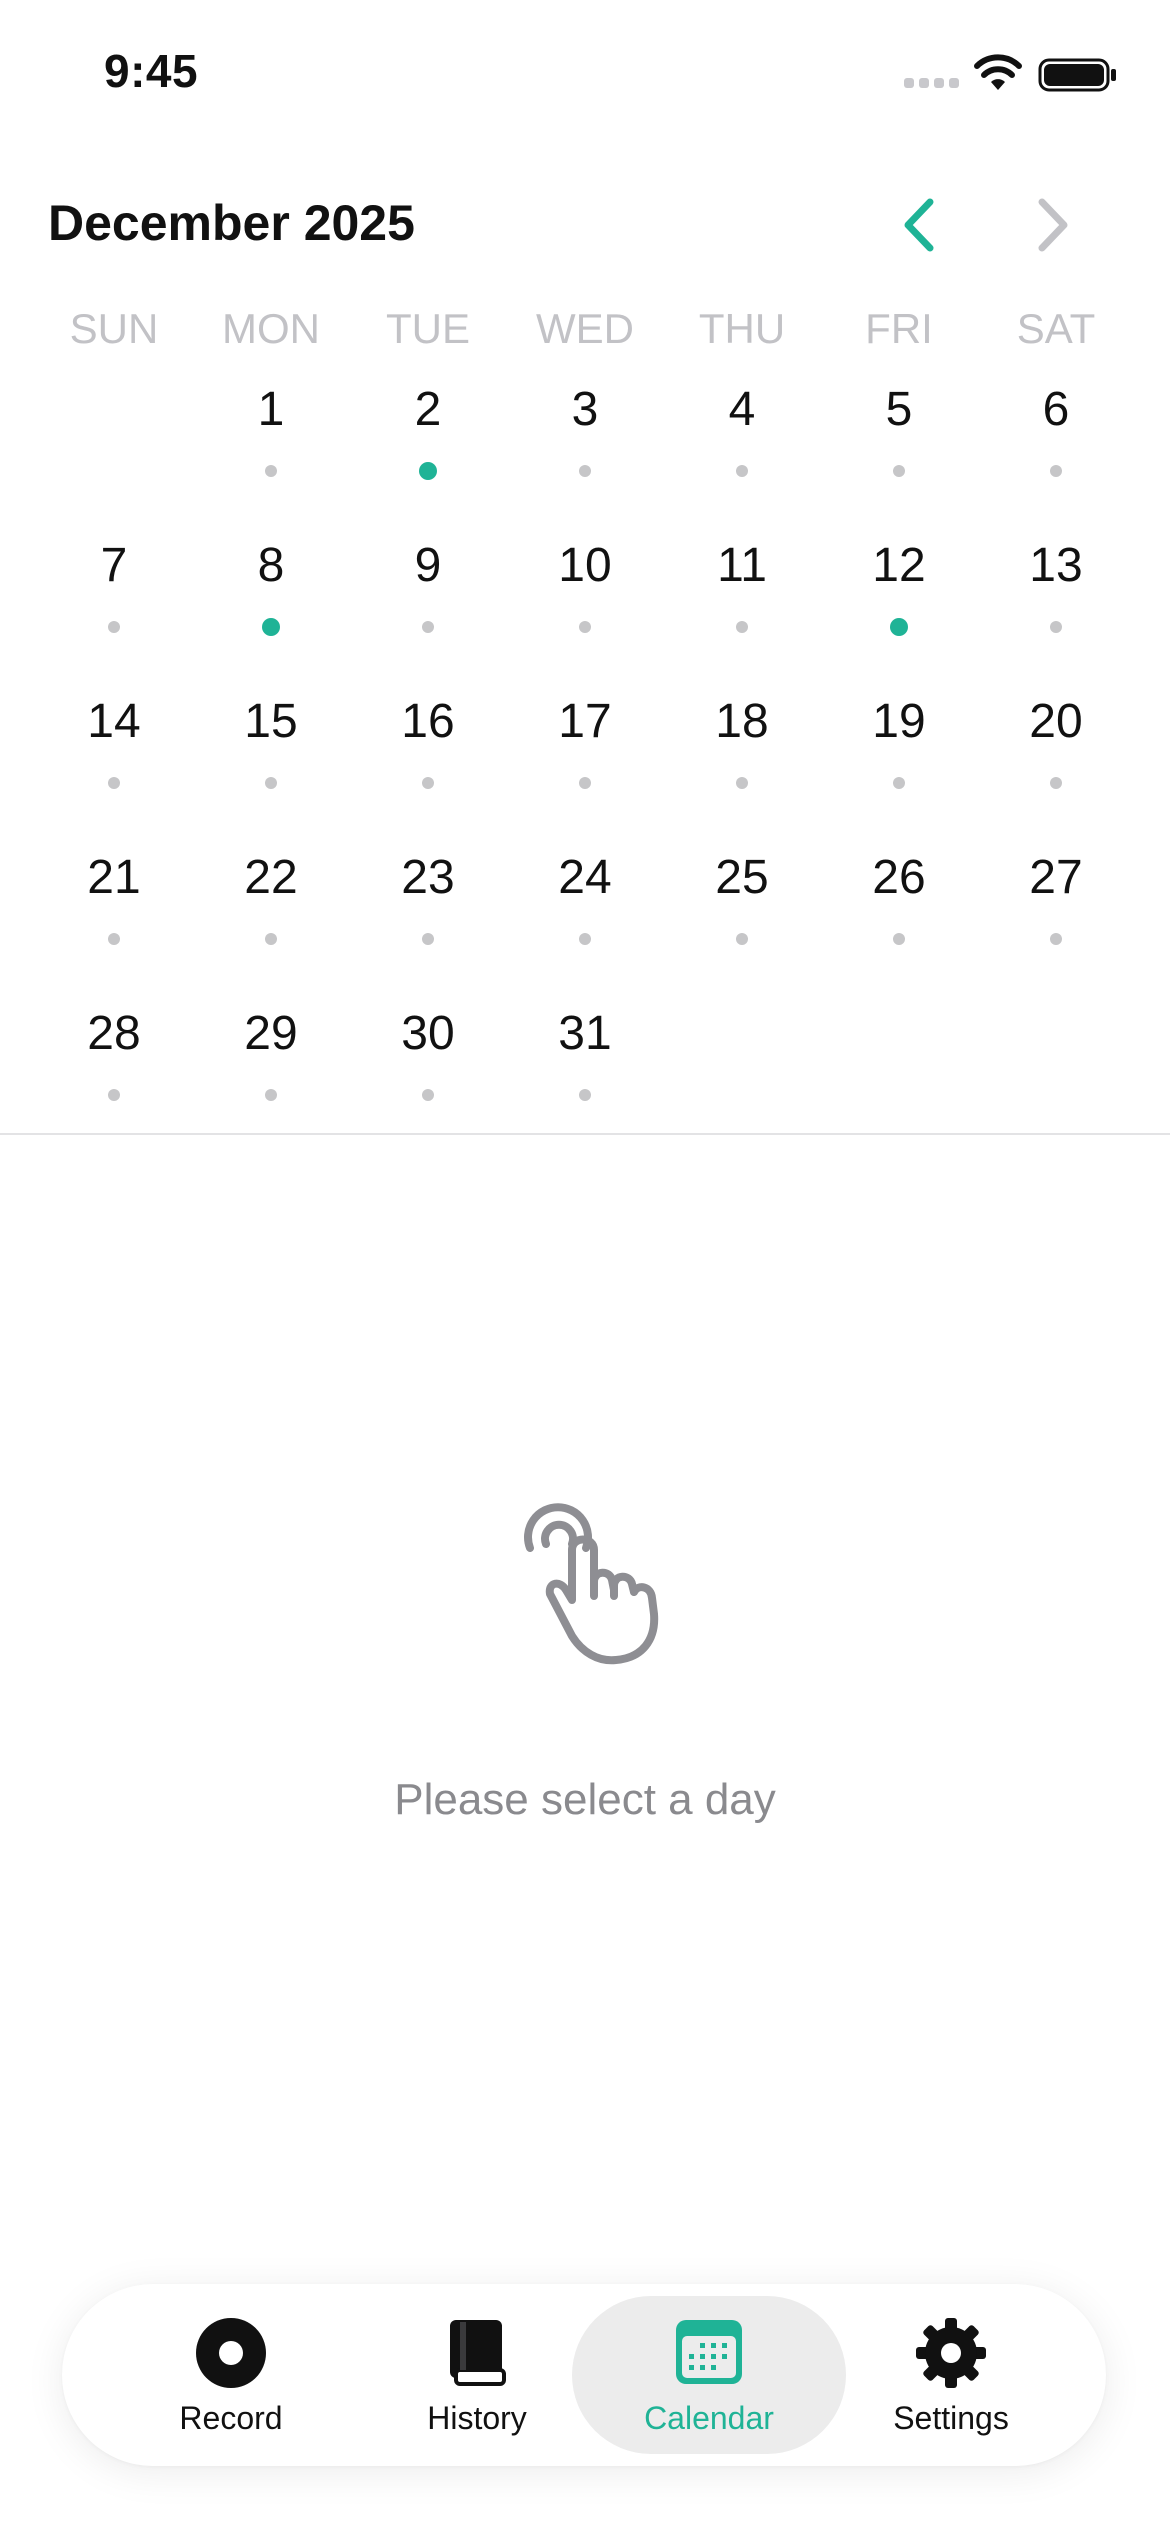 Image resolution: width=1170 pixels, height=2532 pixels. Describe the element at coordinates (899, 409) in the screenshot. I see `day-number: 5` at that location.